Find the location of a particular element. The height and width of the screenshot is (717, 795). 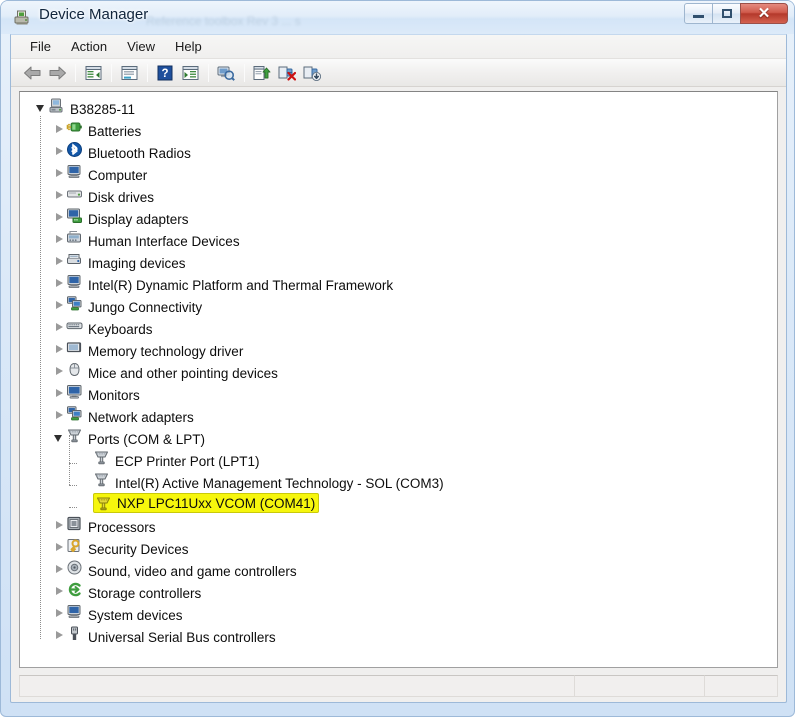

tree-node-label: Keyboards is located at coordinates (120, 329).